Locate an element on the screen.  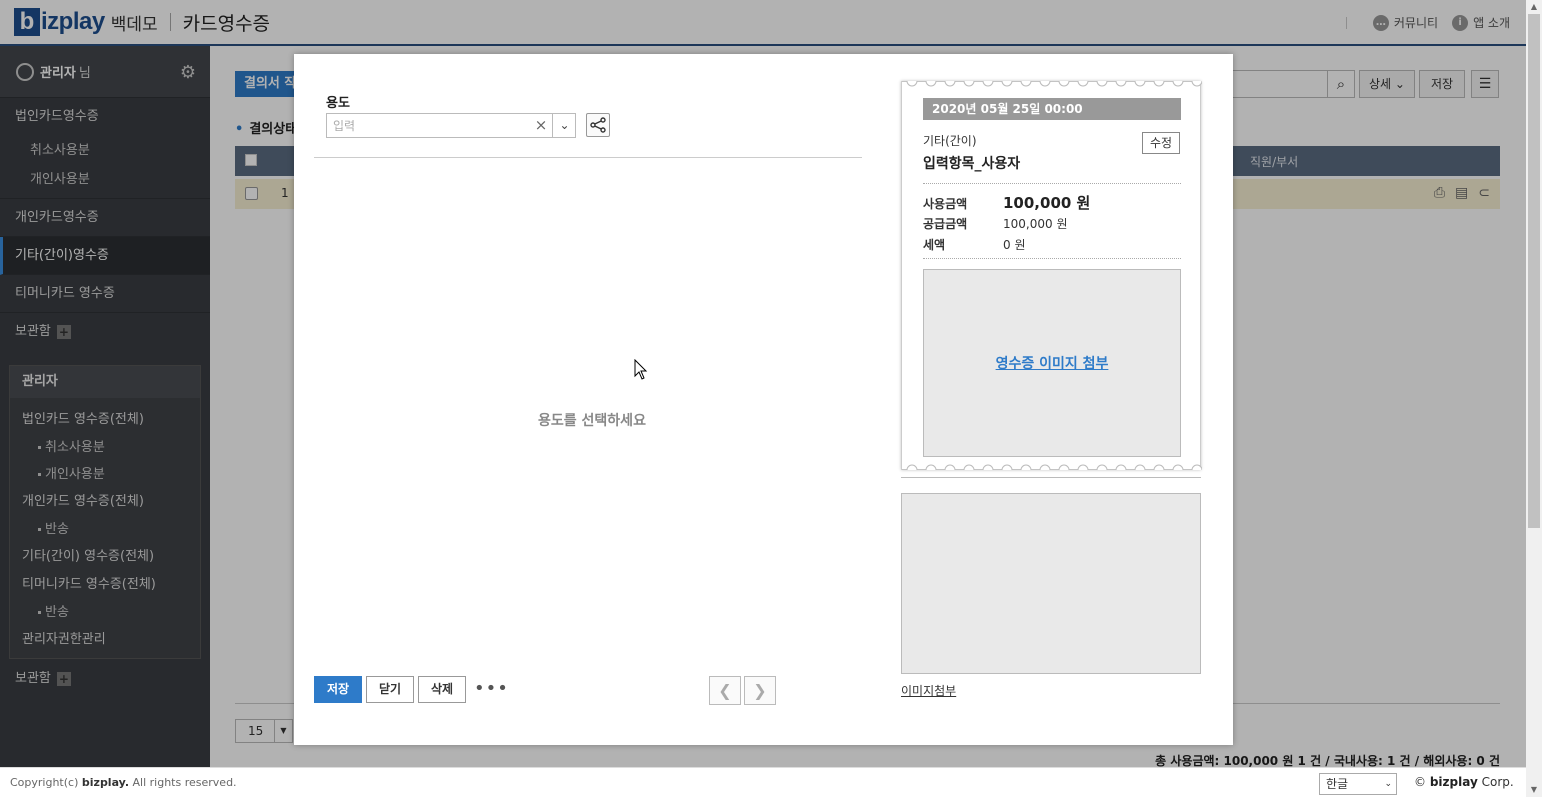
corp-suffix: Corp. is located at coordinates (1497, 782).